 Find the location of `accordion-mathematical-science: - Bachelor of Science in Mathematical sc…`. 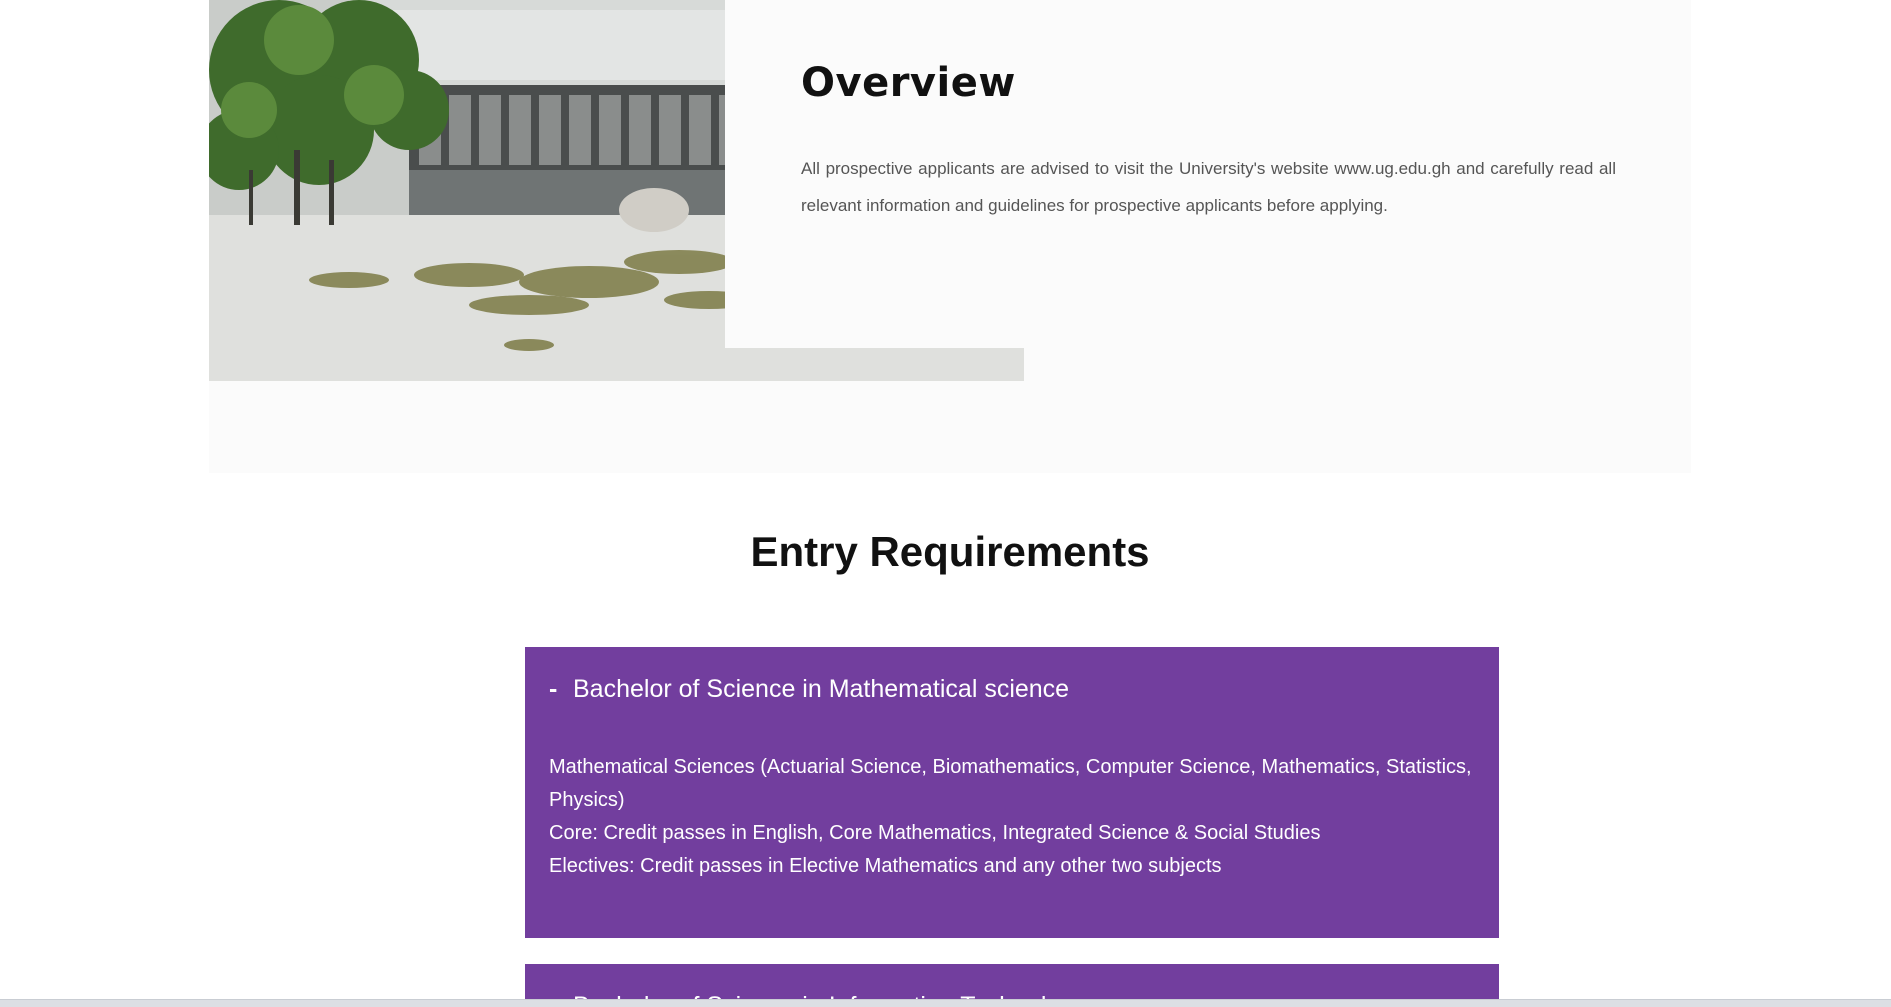

accordion-mathematical-science: - Bachelor of Science in Mathematical sc… is located at coordinates (1012, 792).